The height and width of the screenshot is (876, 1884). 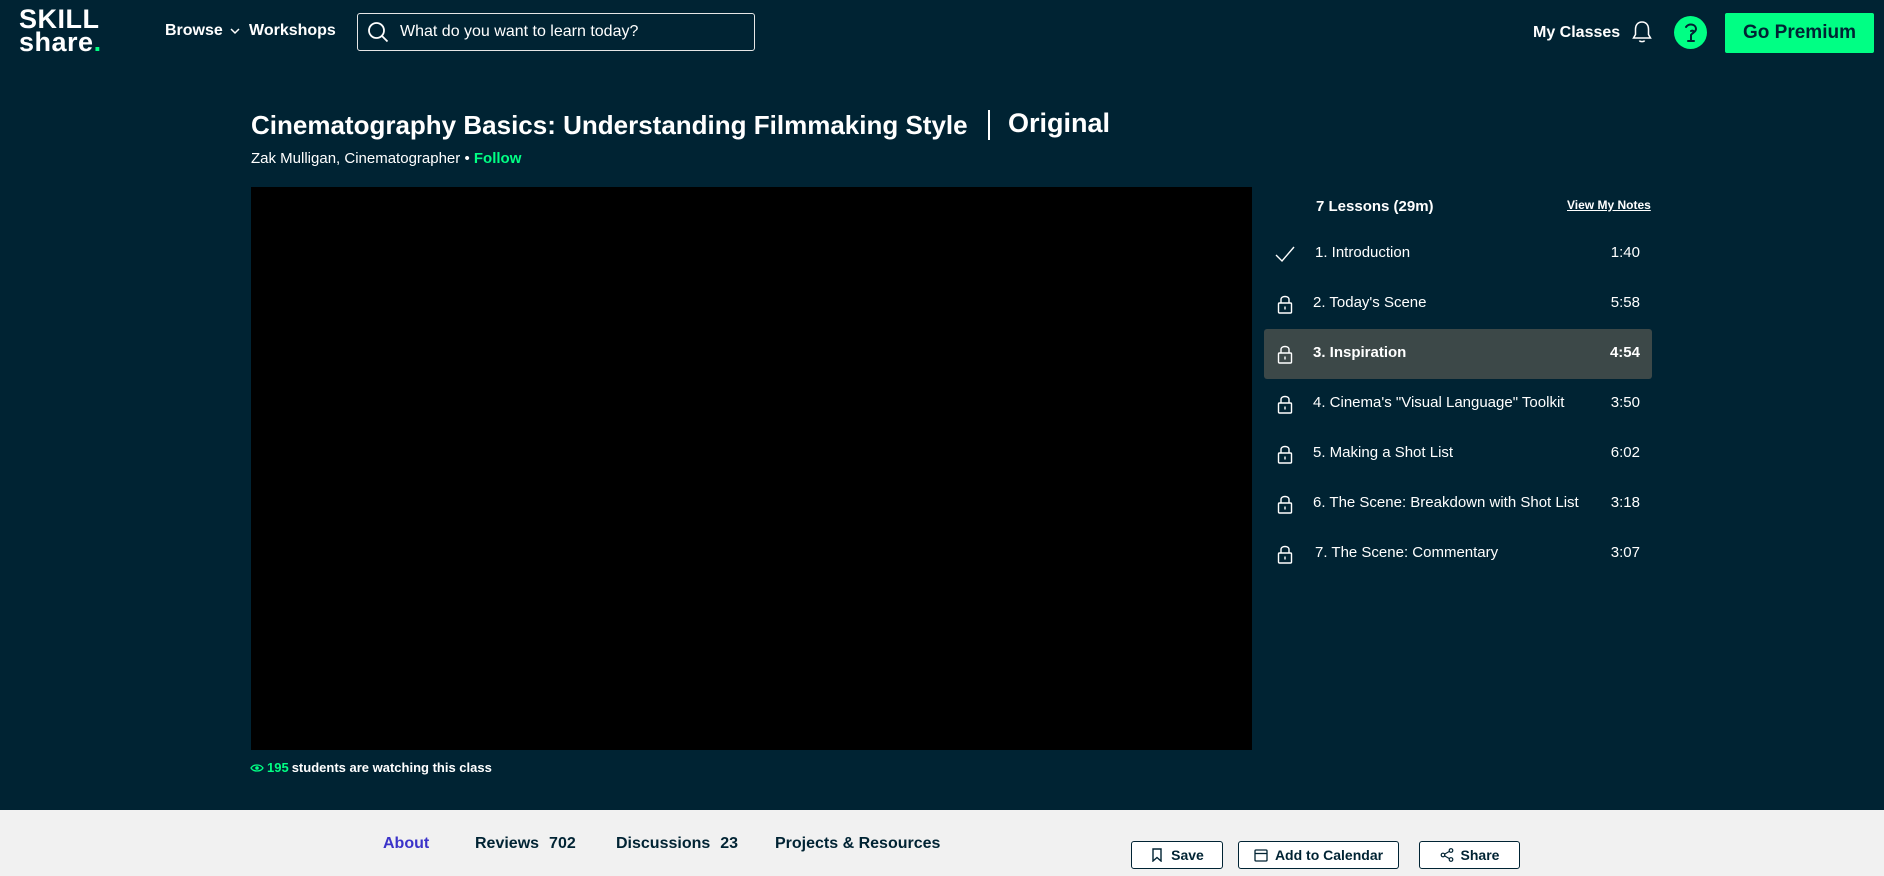 I want to click on lesson-item-1: 1. Introduction 1:40, so click(x=1458, y=254).